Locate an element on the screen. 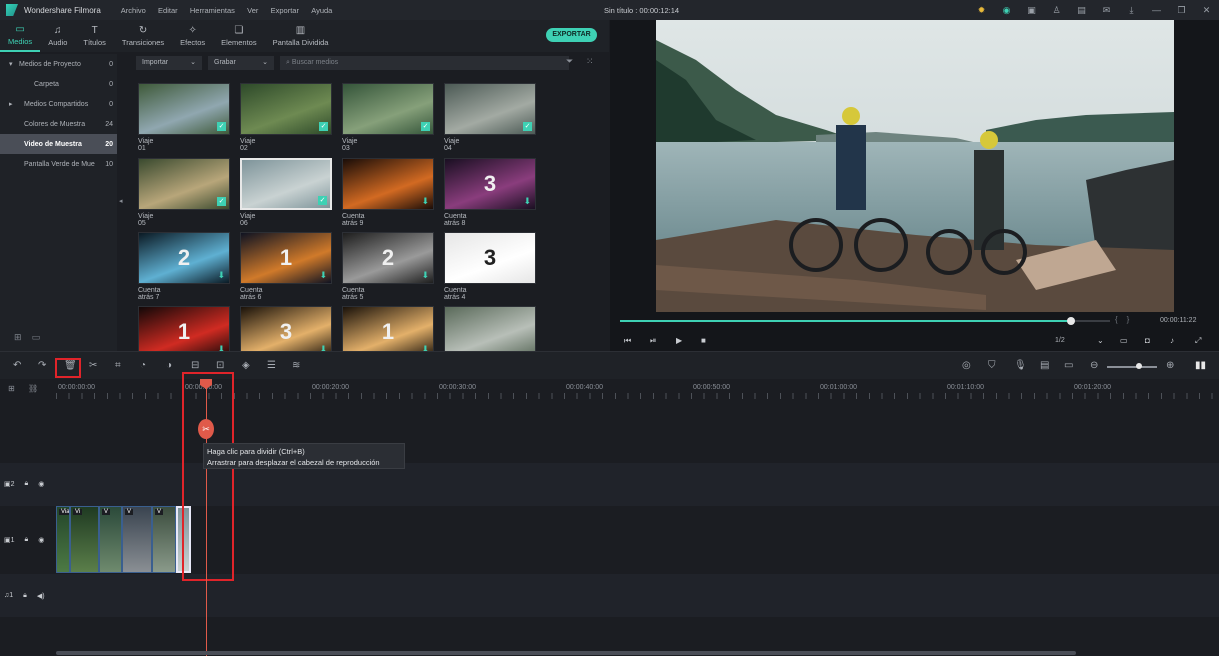 The height and width of the screenshot is (656, 1219). menu-editar: Editar is located at coordinates (168, 10).